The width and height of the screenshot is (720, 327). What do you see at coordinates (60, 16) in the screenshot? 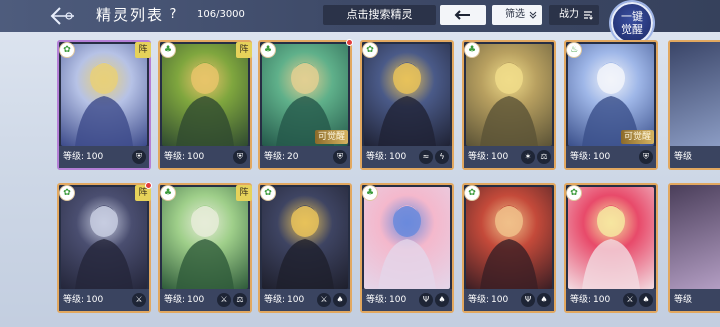
I see `back-arrow-icon` at bounding box center [60, 16].